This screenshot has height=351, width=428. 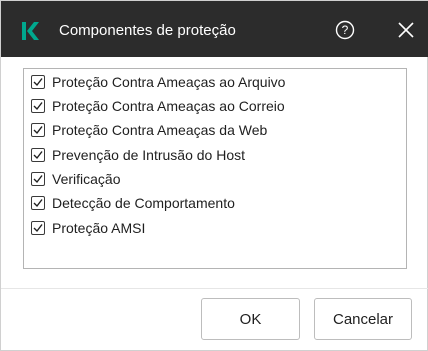 I want to click on footer-divider, so click(x=214, y=288).